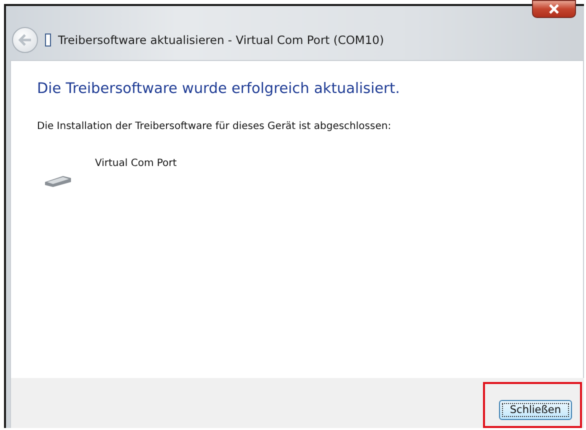 Image resolution: width=586 pixels, height=430 pixels. I want to click on close-icon, so click(554, 9).